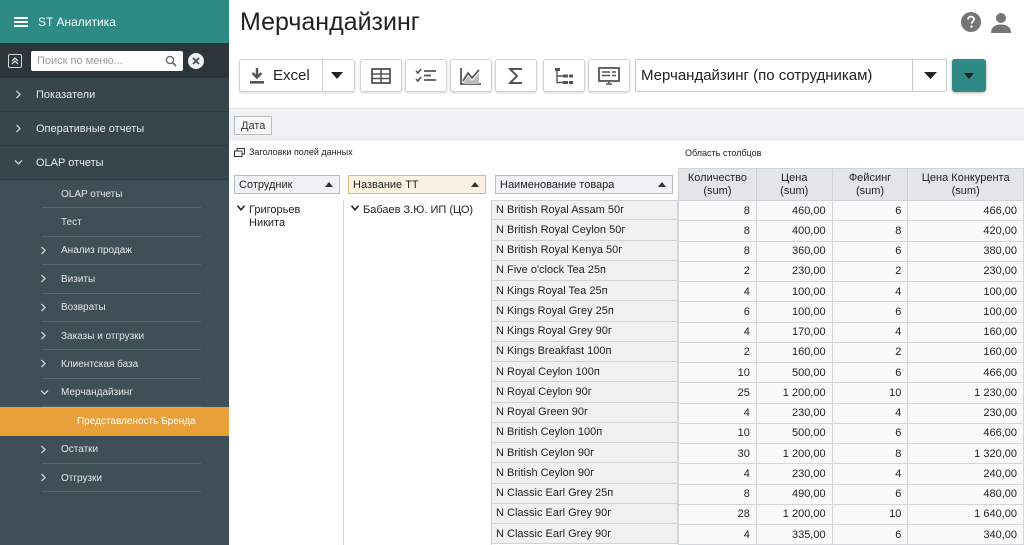  Describe the element at coordinates (965, 271) in the screenshot. I see `data-cell-comp: 230,00` at that location.